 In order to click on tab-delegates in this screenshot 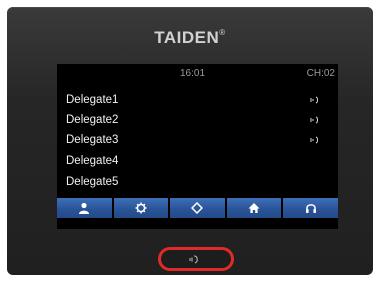, I will do `click(84, 208)`.